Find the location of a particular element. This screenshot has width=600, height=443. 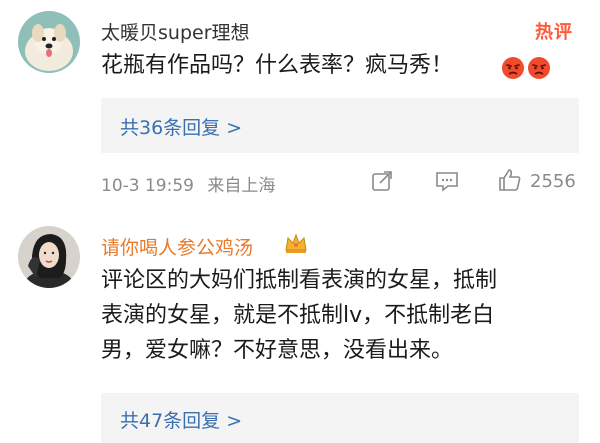

comment-text-line: 表演的女星，就是不抵制lv，不抵制老白 is located at coordinates (298, 315).